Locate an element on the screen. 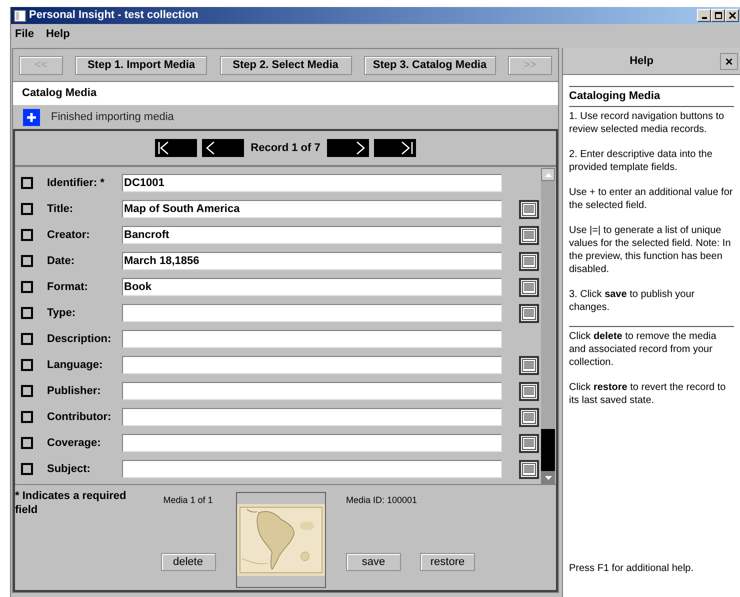  action-button: restore is located at coordinates (447, 562).